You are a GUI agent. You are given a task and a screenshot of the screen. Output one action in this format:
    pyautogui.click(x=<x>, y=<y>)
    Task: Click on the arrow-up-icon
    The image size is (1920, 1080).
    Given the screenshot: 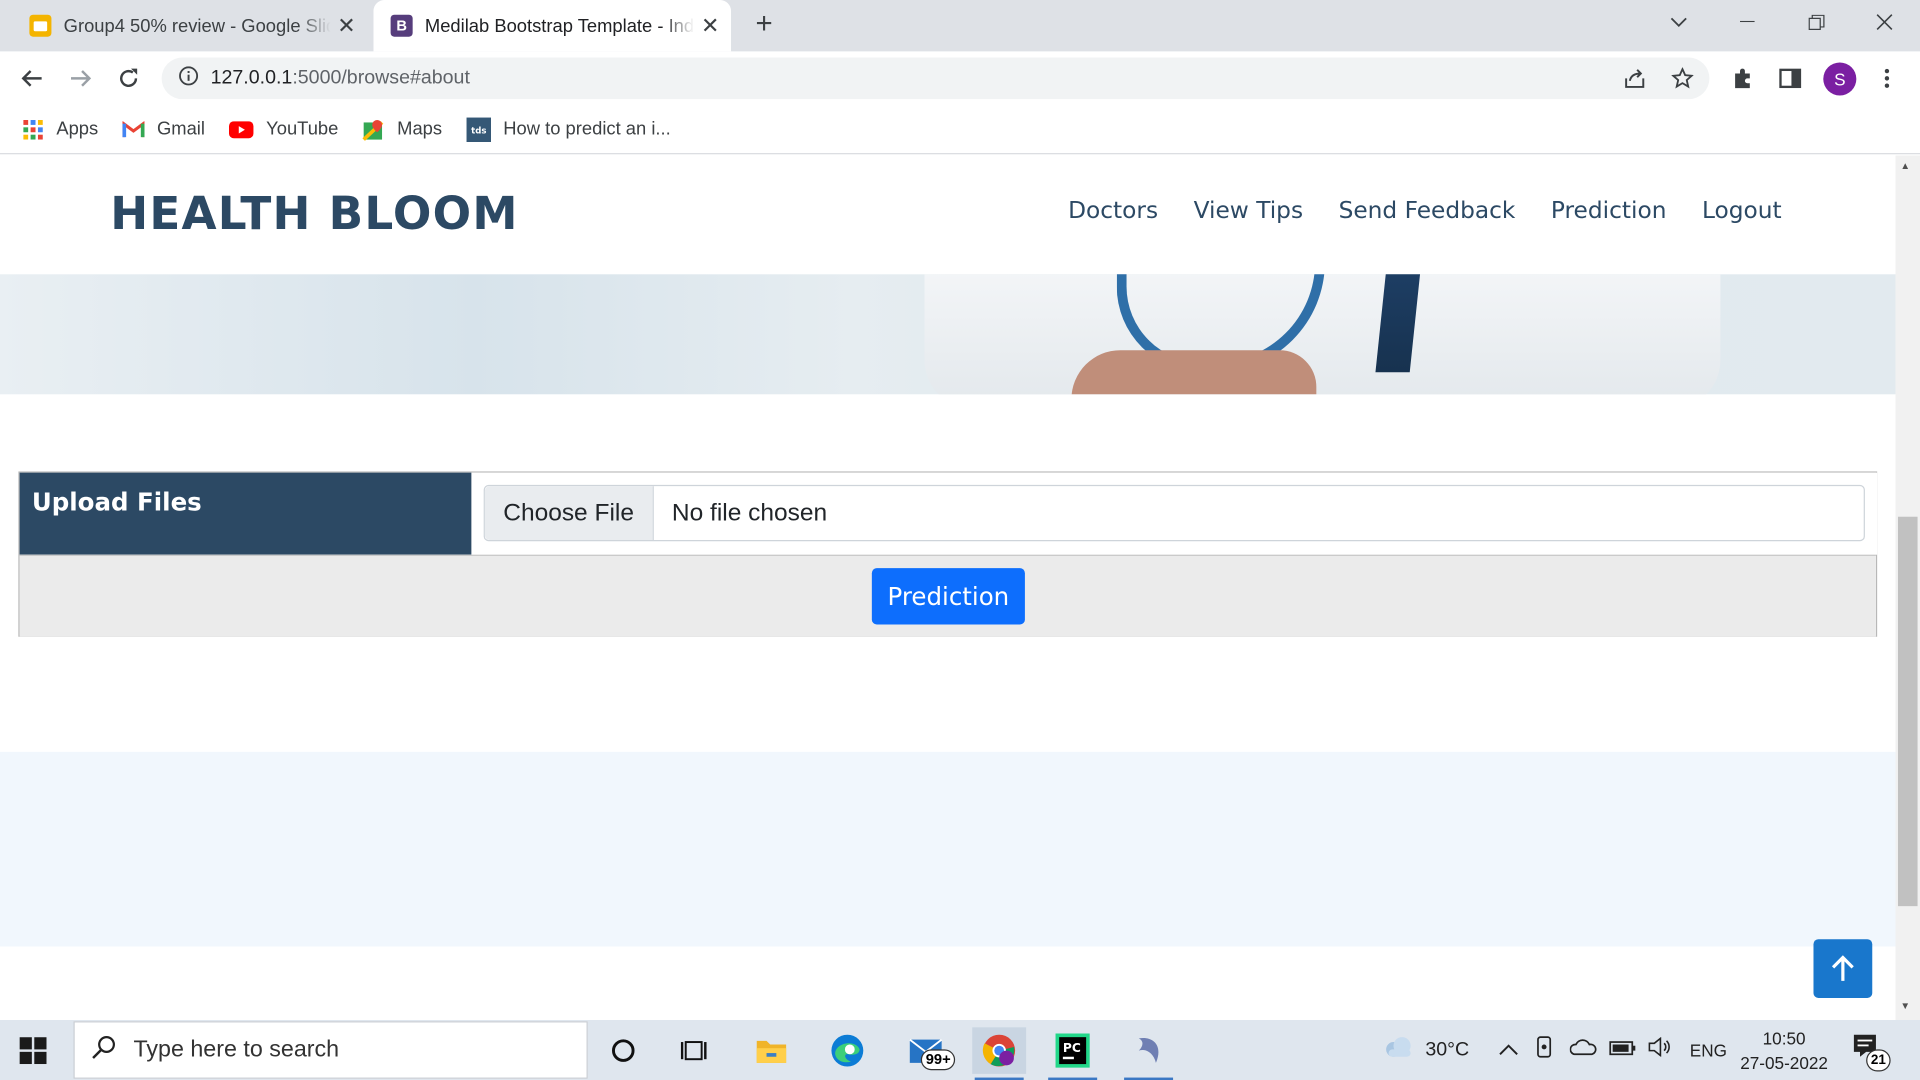 What is the action you would take?
    pyautogui.click(x=1842, y=968)
    